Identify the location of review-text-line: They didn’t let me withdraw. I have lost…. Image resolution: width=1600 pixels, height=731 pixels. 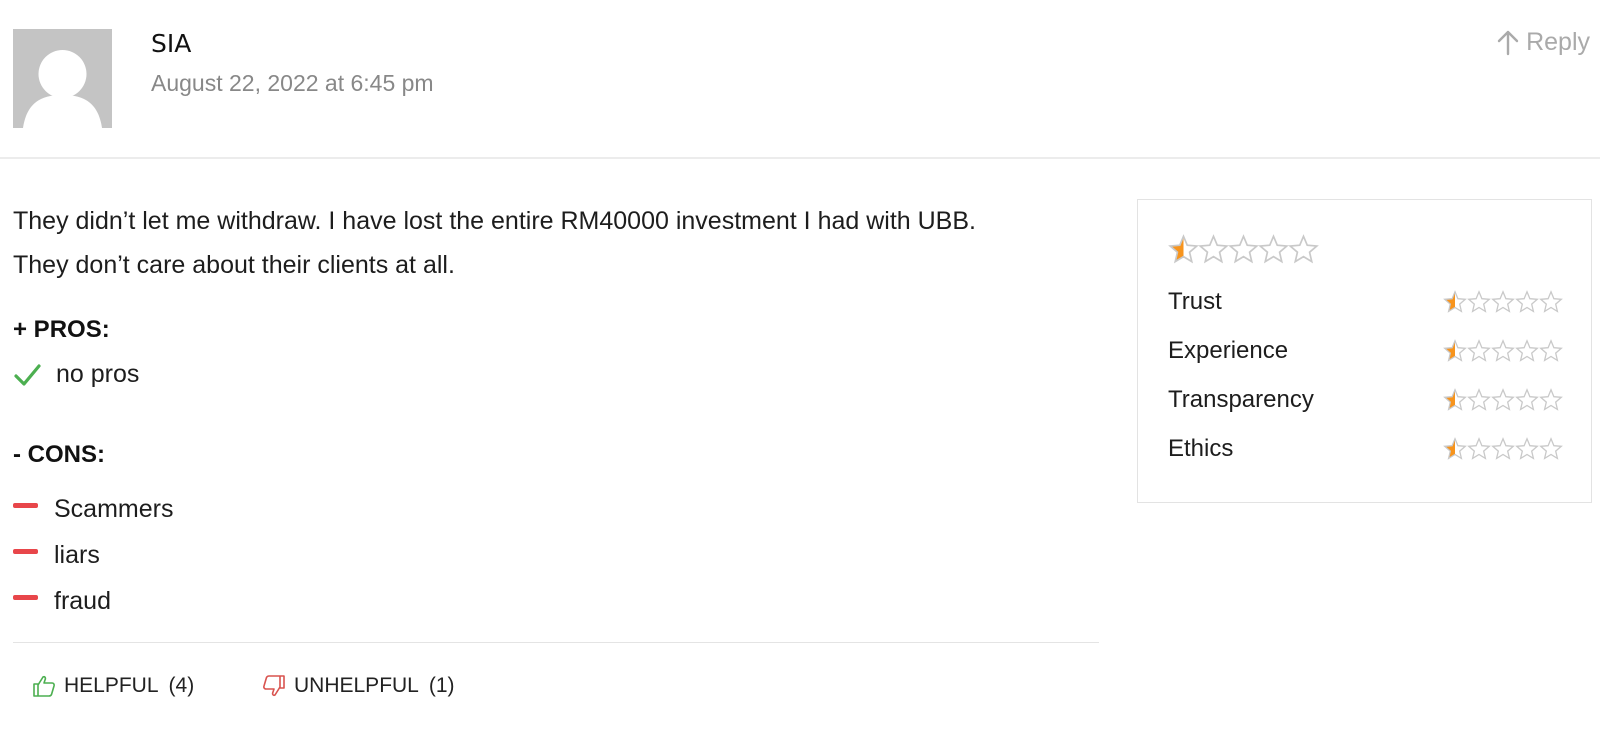
(494, 221).